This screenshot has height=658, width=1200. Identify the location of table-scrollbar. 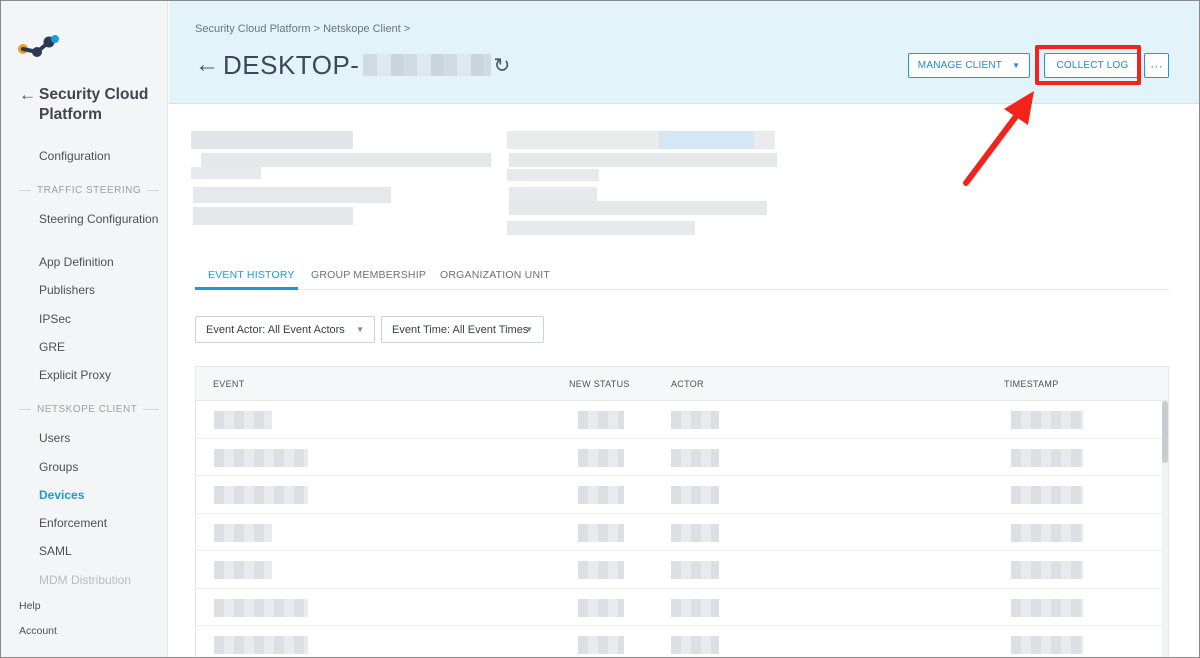
(1165, 529).